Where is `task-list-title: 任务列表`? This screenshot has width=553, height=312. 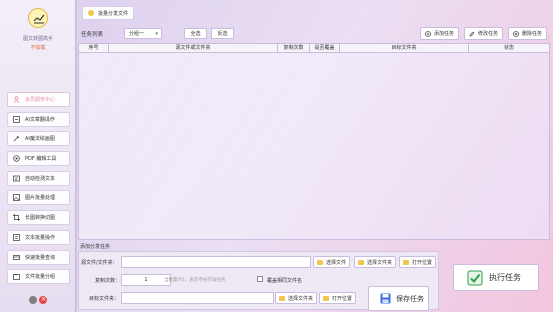 task-list-title: 任务列表 is located at coordinates (92, 35).